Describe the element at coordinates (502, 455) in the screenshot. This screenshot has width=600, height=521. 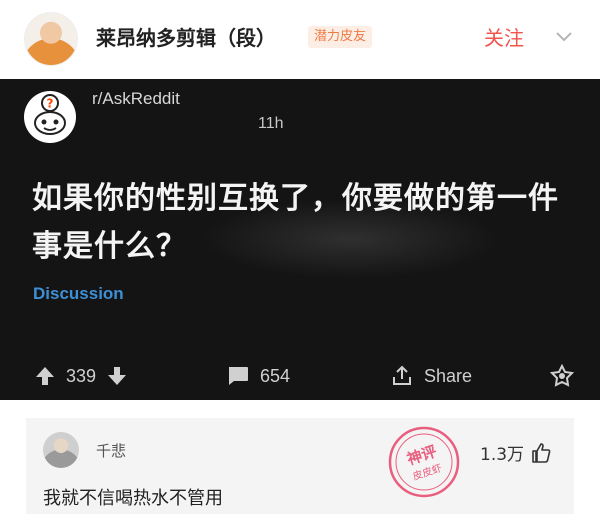
I see `like-count: 1.3万` at that location.